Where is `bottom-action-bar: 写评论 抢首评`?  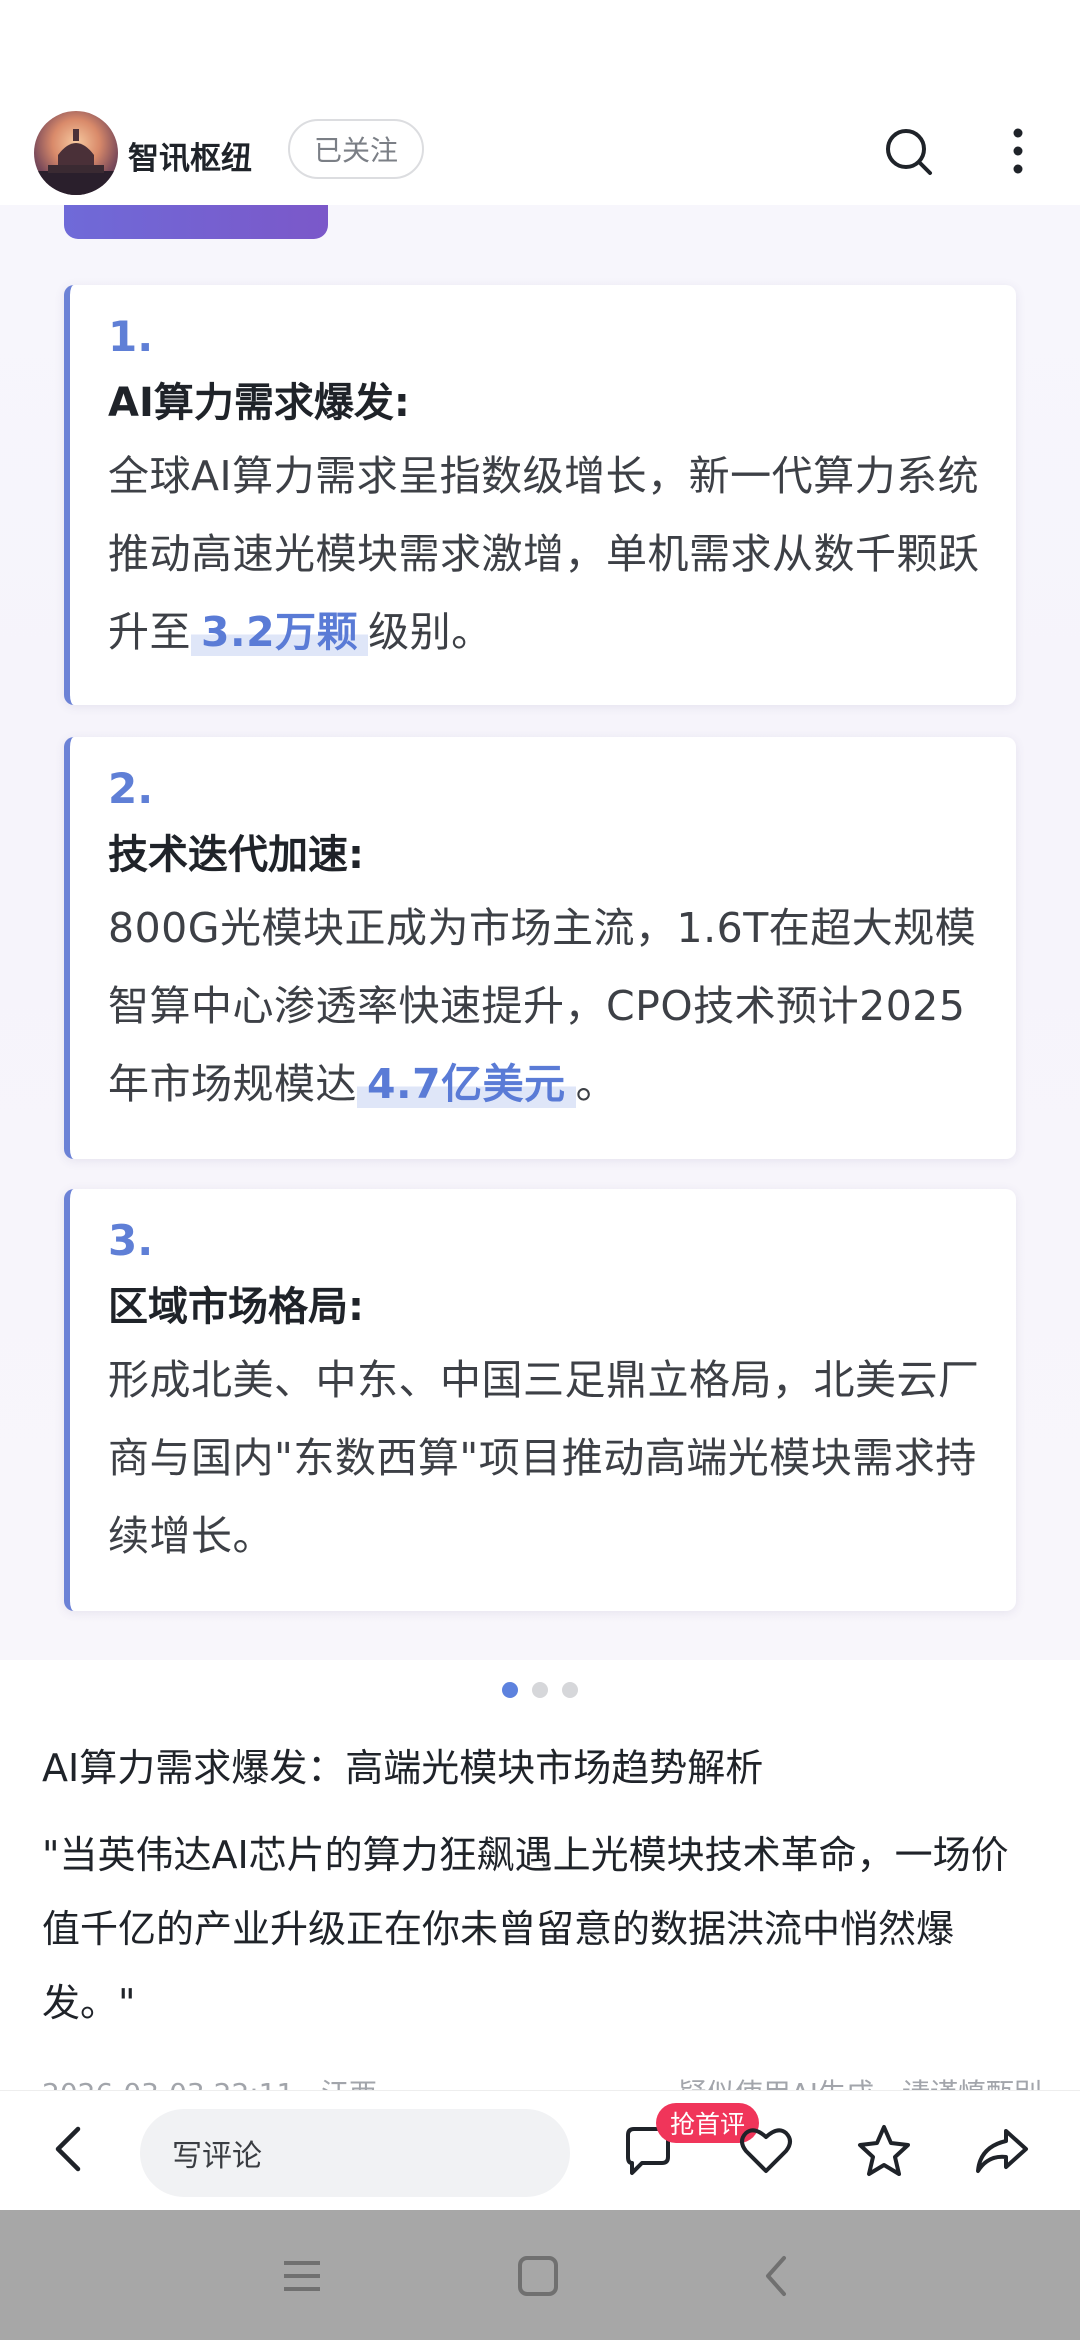 bottom-action-bar: 写评论 抢首评 is located at coordinates (540, 2150).